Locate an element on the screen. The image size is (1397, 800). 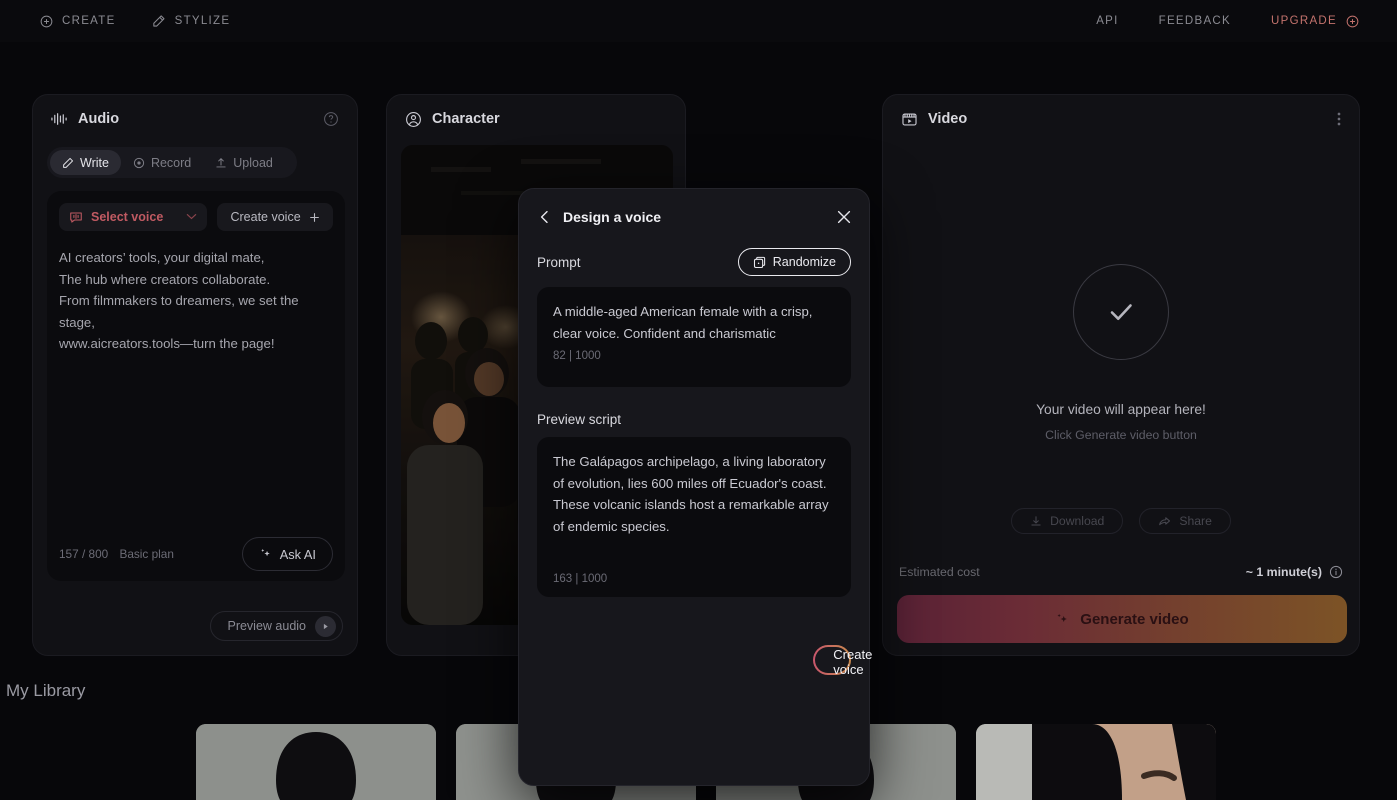
nav-create-label: CREATE is located at coordinates (89, 21).